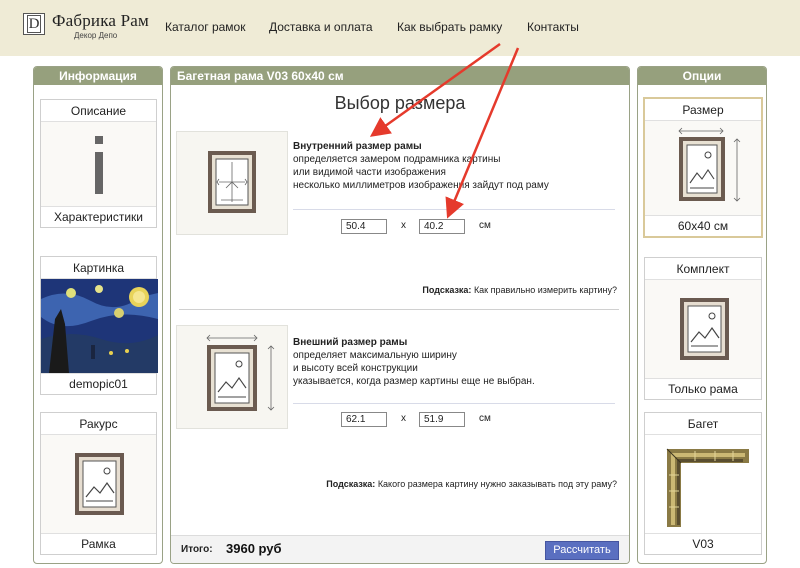 The image size is (800, 568). I want to click on card-description: Описание Характеристики, so click(98, 163).